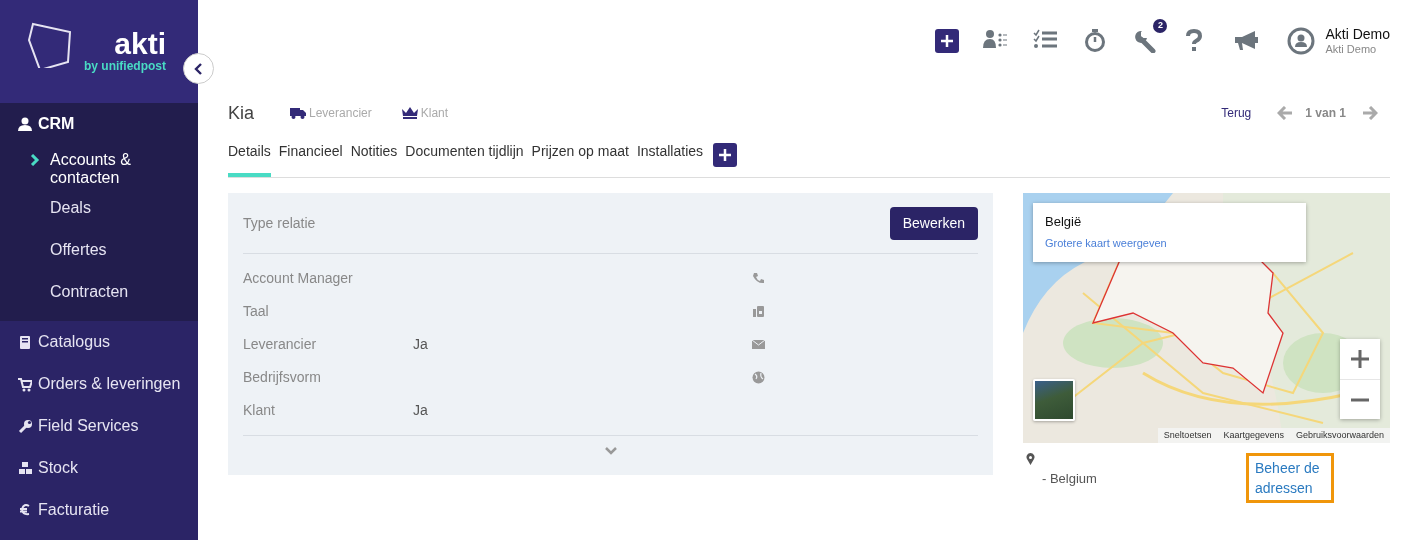 The width and height of the screenshot is (1401, 540). I want to click on tab: Financieel, so click(310, 159).